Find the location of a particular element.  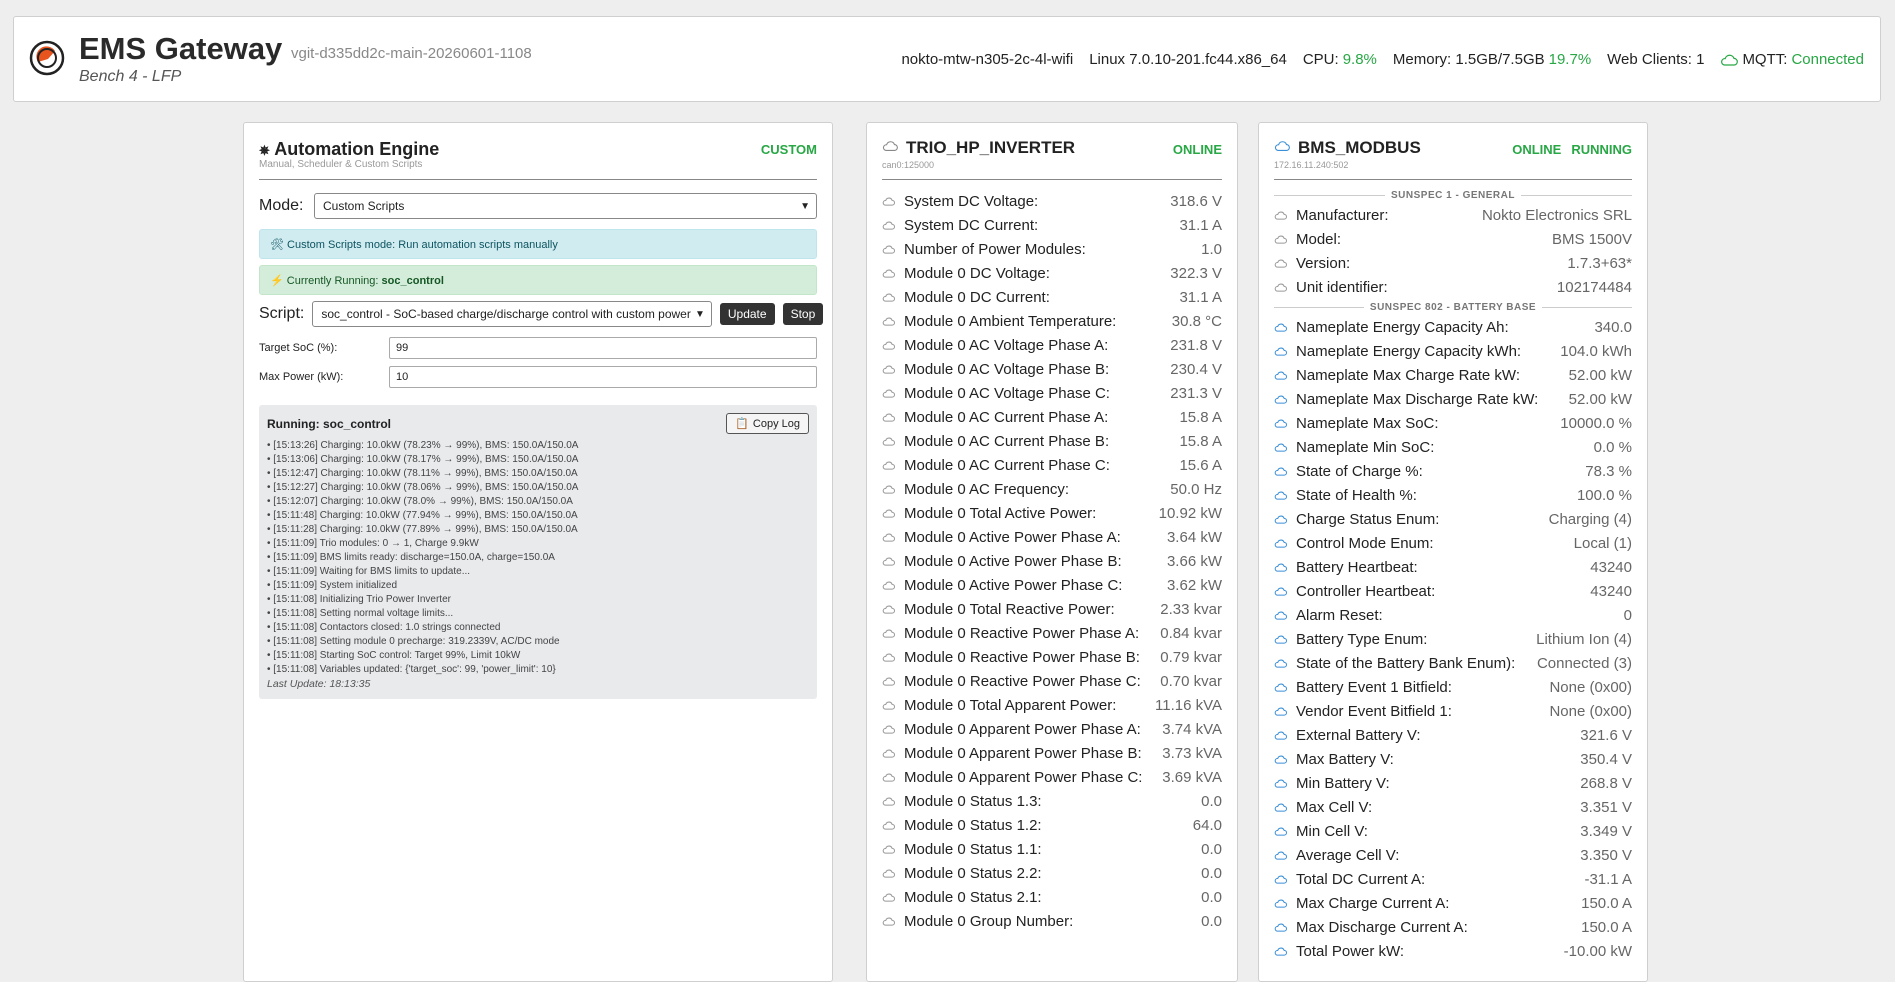

value-reading: 2.33 kvar is located at coordinates (1191, 609).